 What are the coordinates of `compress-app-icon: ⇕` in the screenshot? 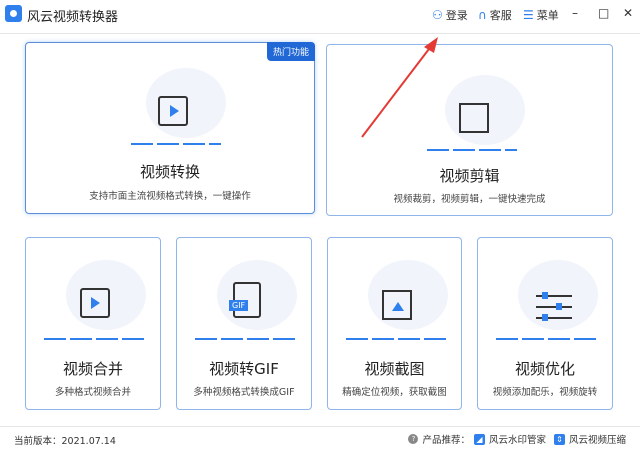 It's located at (559, 439).